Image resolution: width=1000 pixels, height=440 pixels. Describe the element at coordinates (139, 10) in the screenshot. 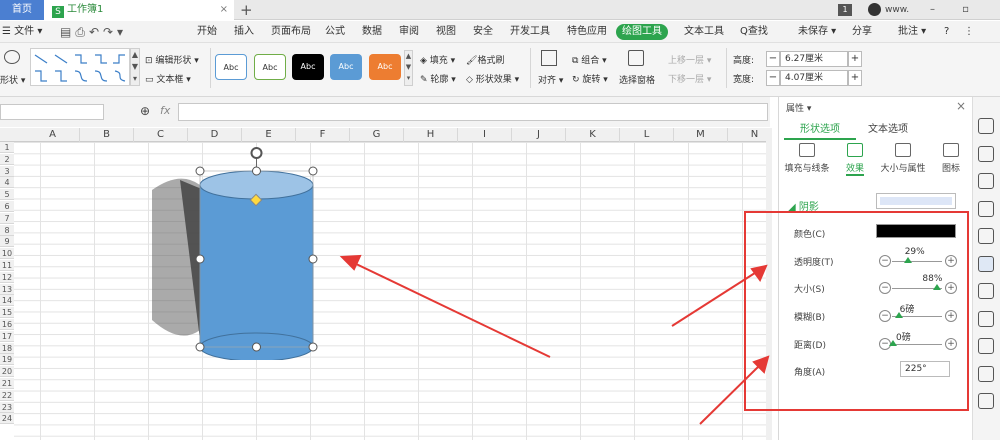

I see `tab-workbook: S 工作簿1 ×` at that location.